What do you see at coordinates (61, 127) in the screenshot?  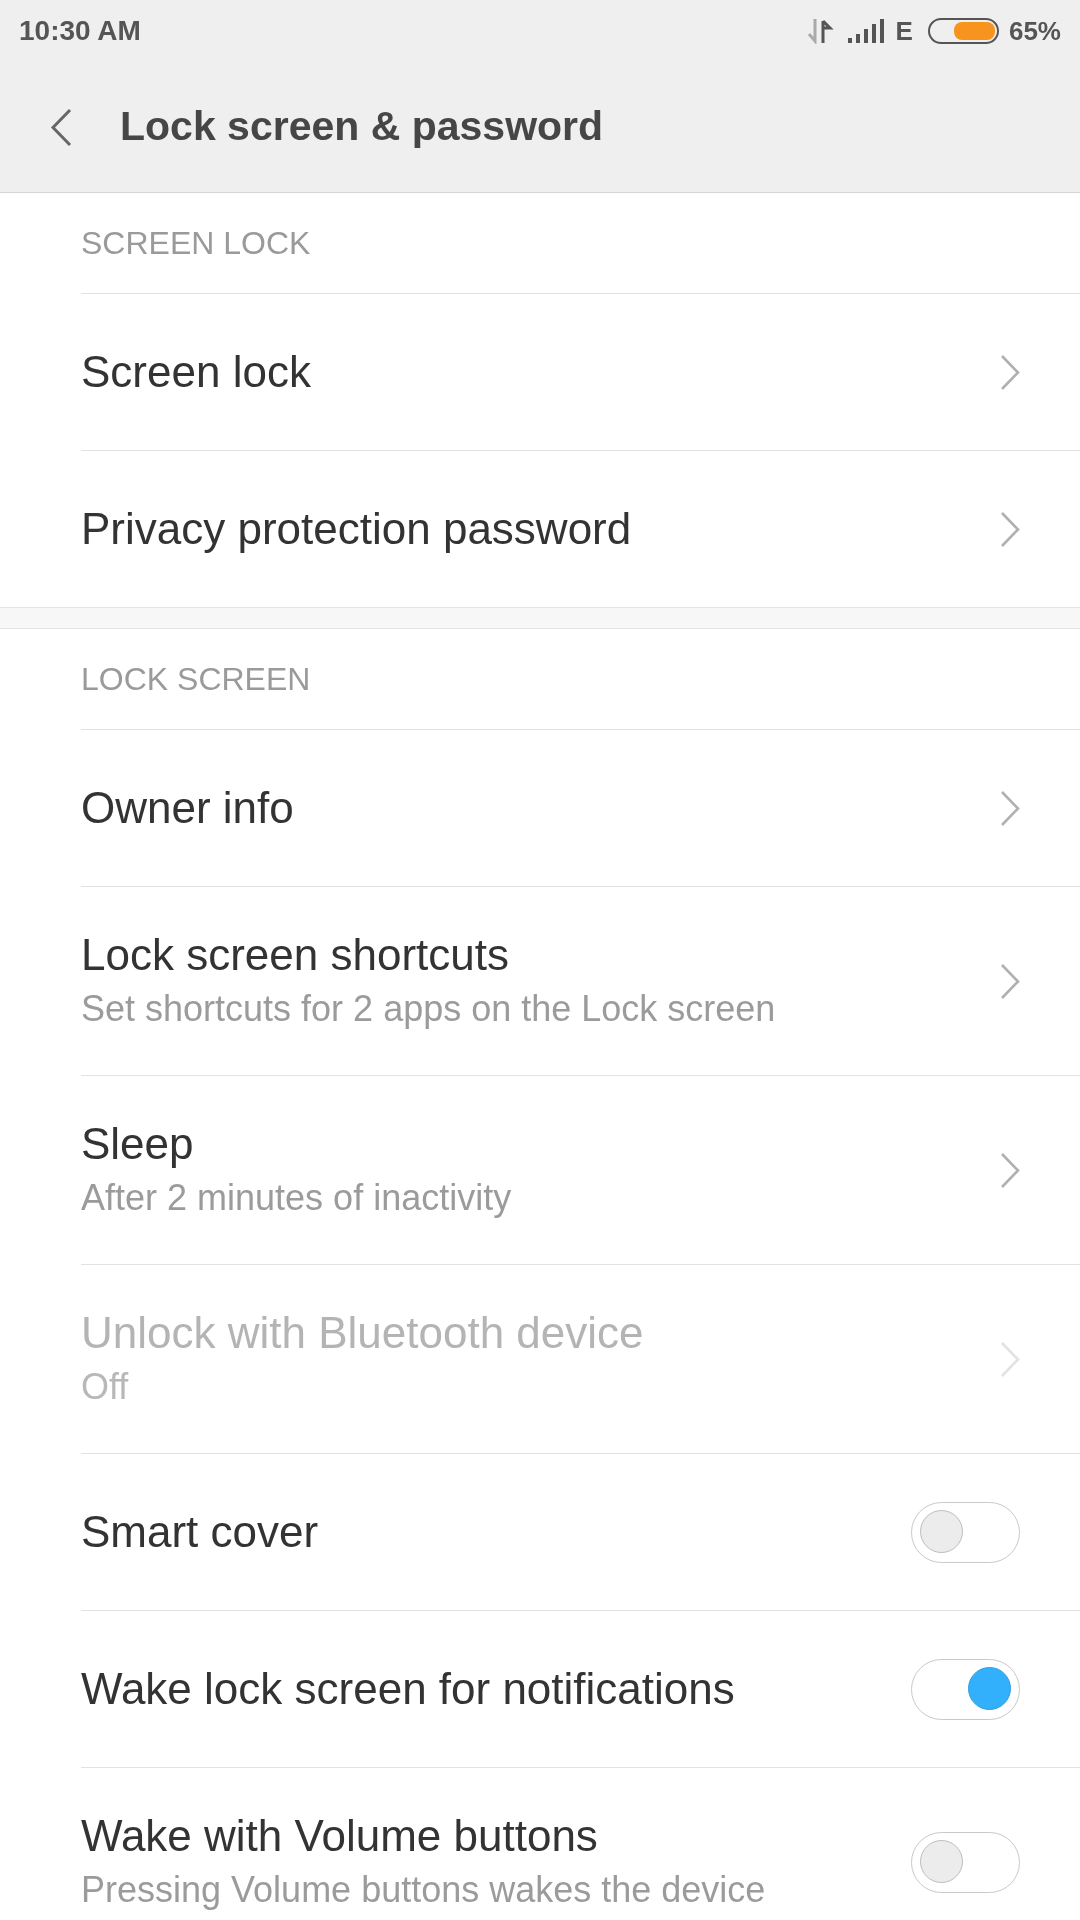 I see `back-icon` at bounding box center [61, 127].